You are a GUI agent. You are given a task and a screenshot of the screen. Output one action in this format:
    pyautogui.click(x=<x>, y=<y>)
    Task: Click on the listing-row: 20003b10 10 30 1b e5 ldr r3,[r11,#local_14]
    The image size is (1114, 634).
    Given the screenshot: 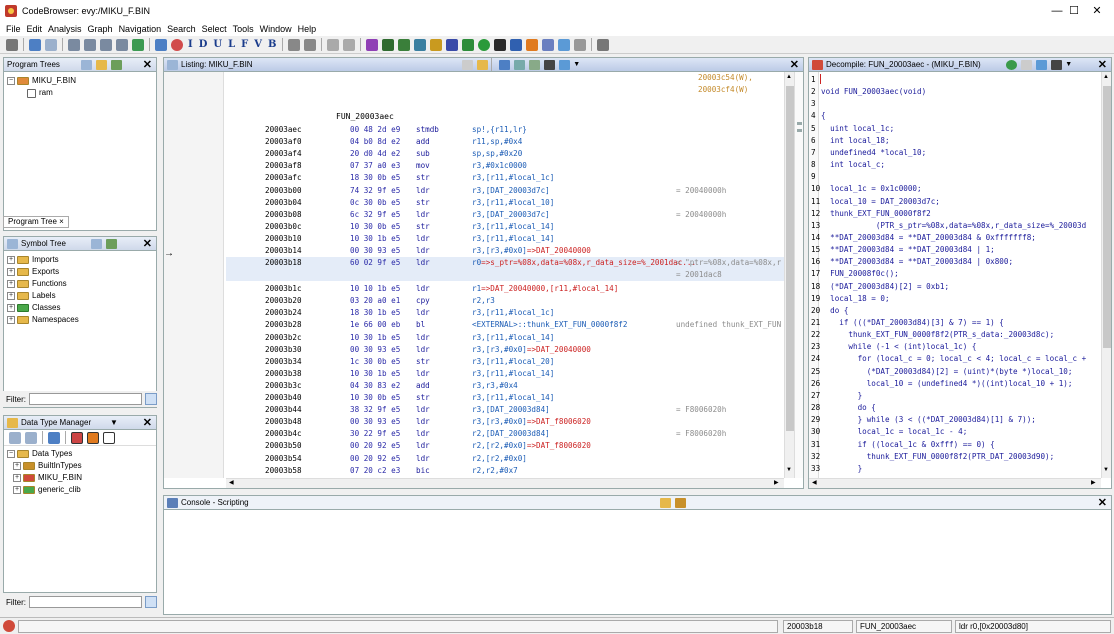 What is the action you would take?
    pyautogui.click(x=505, y=239)
    